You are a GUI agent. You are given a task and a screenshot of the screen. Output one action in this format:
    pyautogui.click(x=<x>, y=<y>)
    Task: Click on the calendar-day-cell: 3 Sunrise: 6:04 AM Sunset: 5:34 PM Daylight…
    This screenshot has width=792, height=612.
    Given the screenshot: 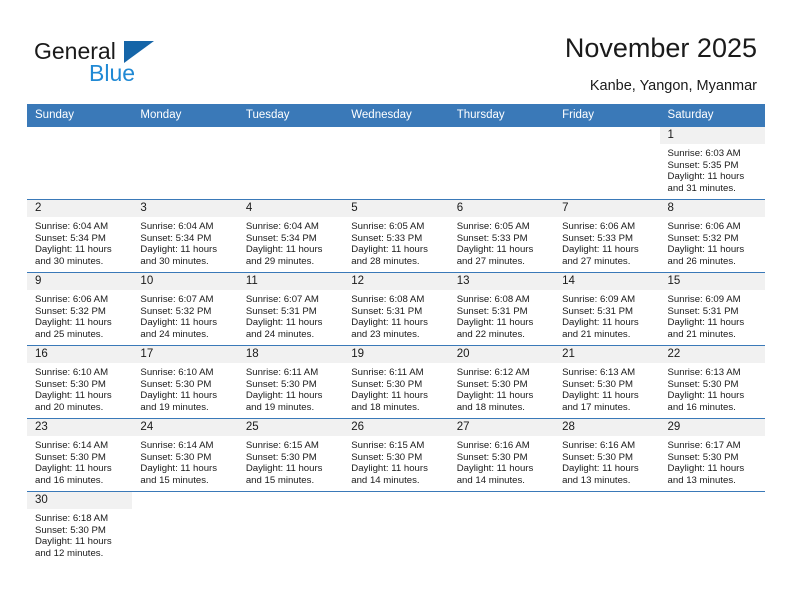 What is the action you would take?
    pyautogui.click(x=185, y=236)
    